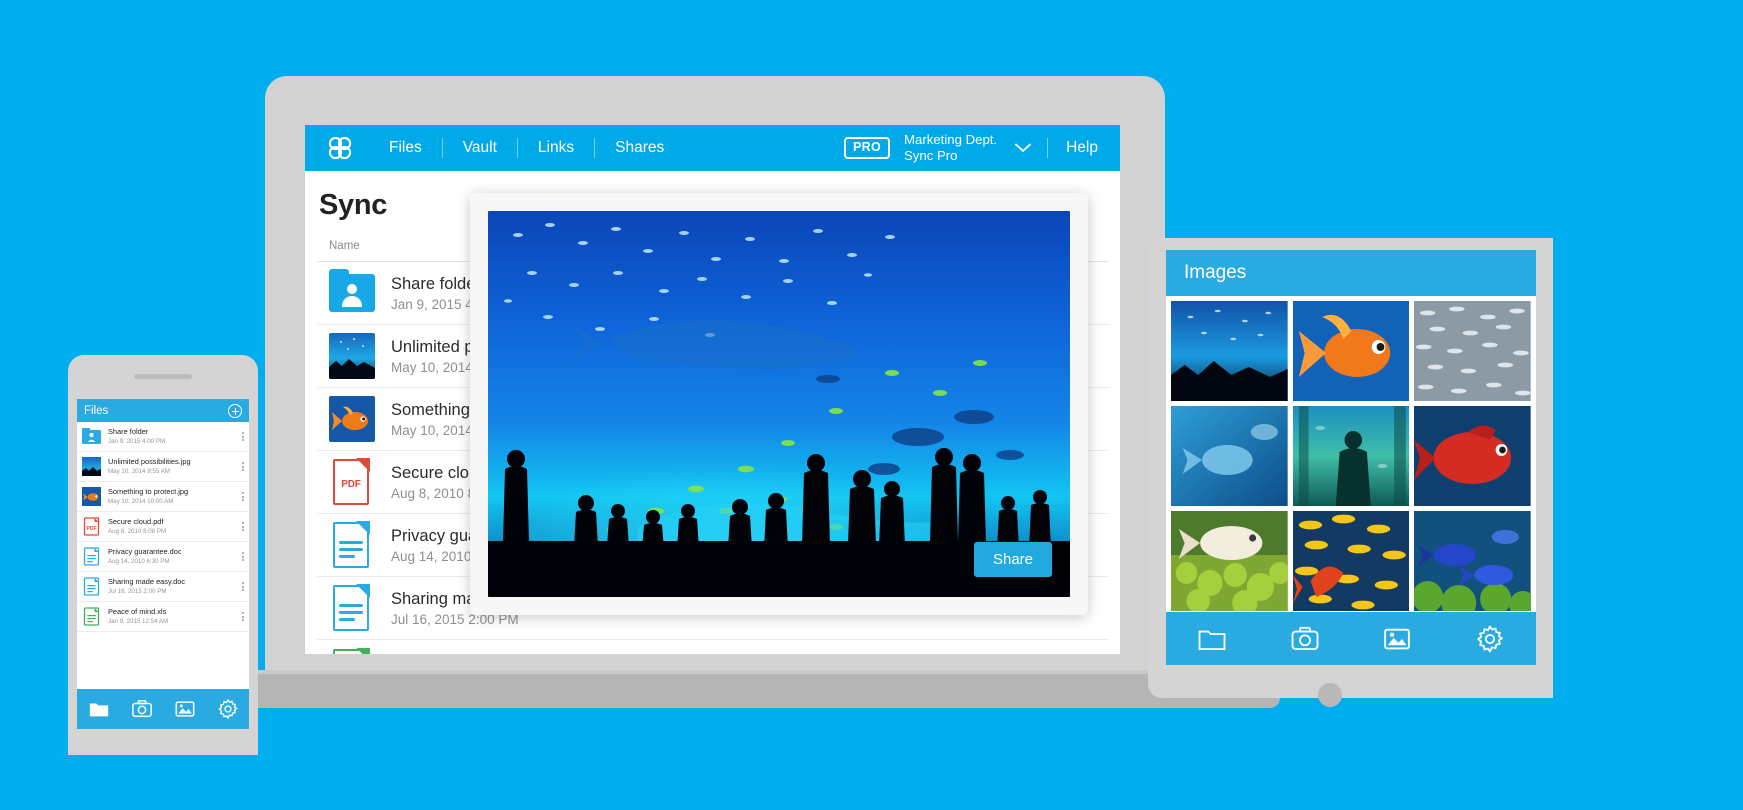  What do you see at coordinates (147, 582) in the screenshot?
I see `file-name: Sharing made easy.doc` at bounding box center [147, 582].